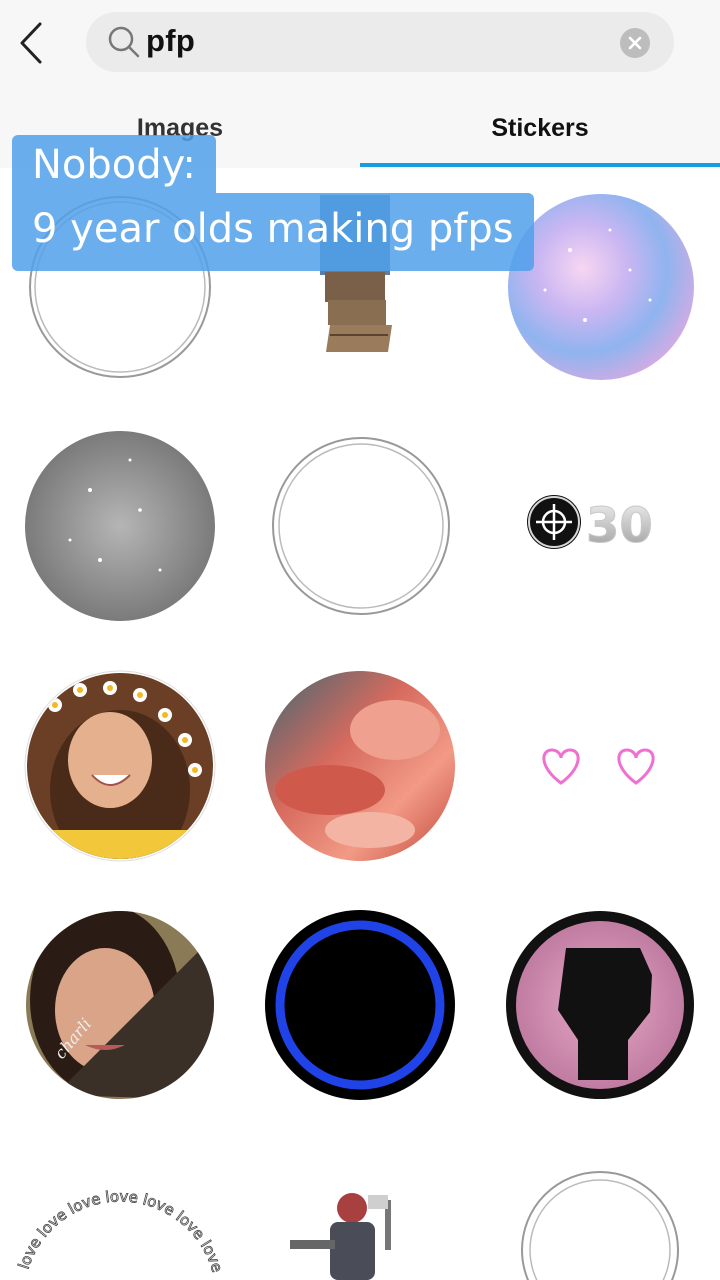  Describe the element at coordinates (170, 41) in the screenshot. I see `search-input: pfp` at that location.